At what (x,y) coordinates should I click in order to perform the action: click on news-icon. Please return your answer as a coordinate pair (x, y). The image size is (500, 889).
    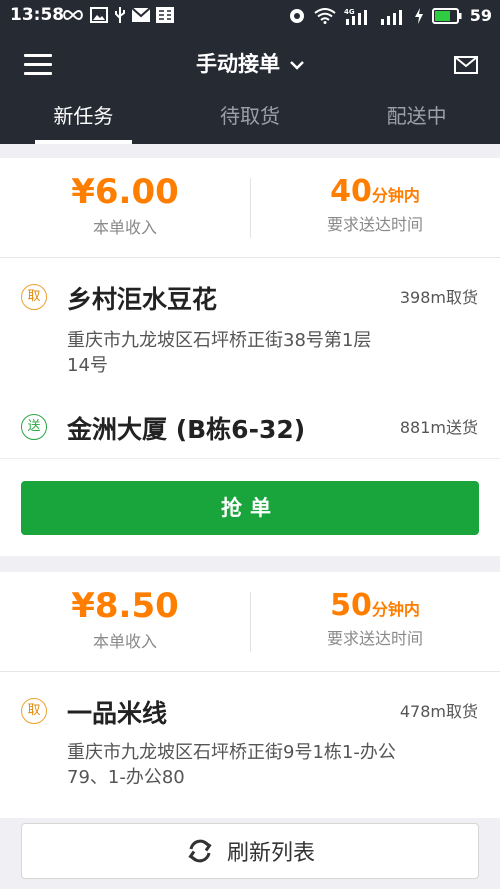
    Looking at the image, I should click on (165, 15).